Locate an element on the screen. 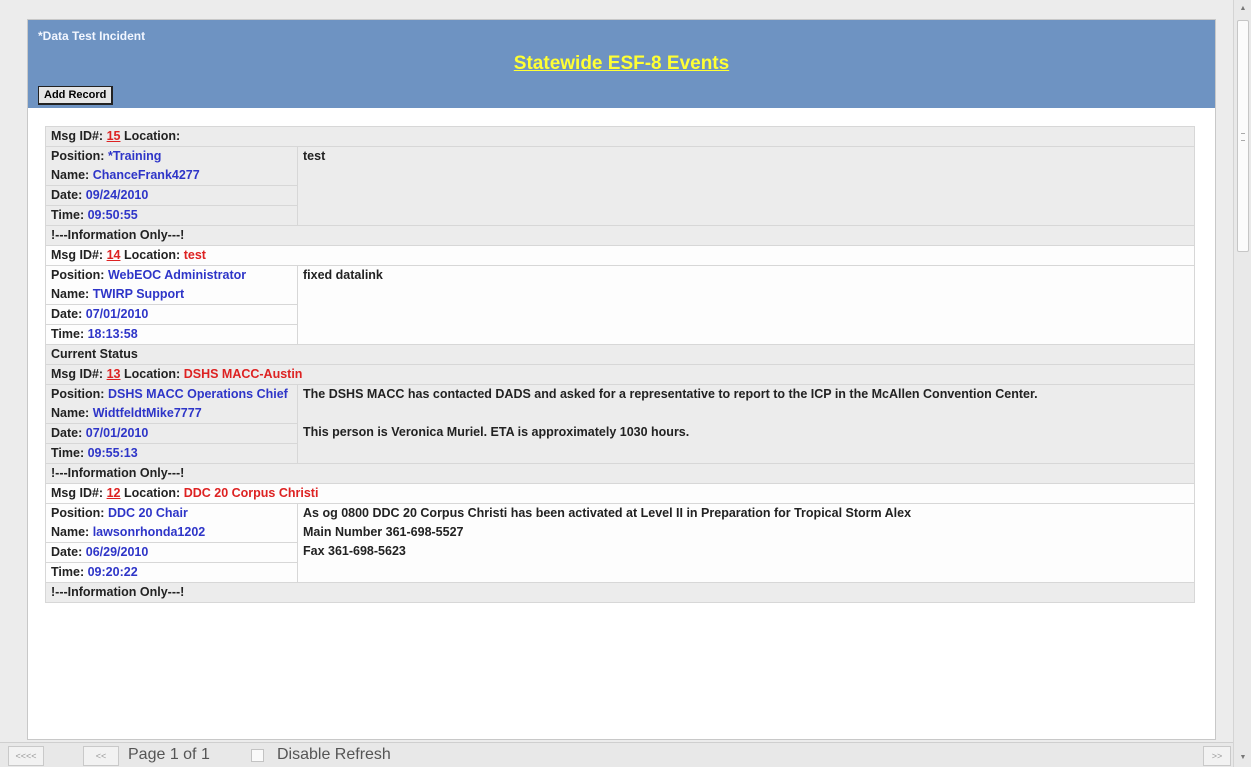 The width and height of the screenshot is (1251, 767). record-header: Msg ID#: 13 Location: DSHS MACC-Austin is located at coordinates (620, 374).